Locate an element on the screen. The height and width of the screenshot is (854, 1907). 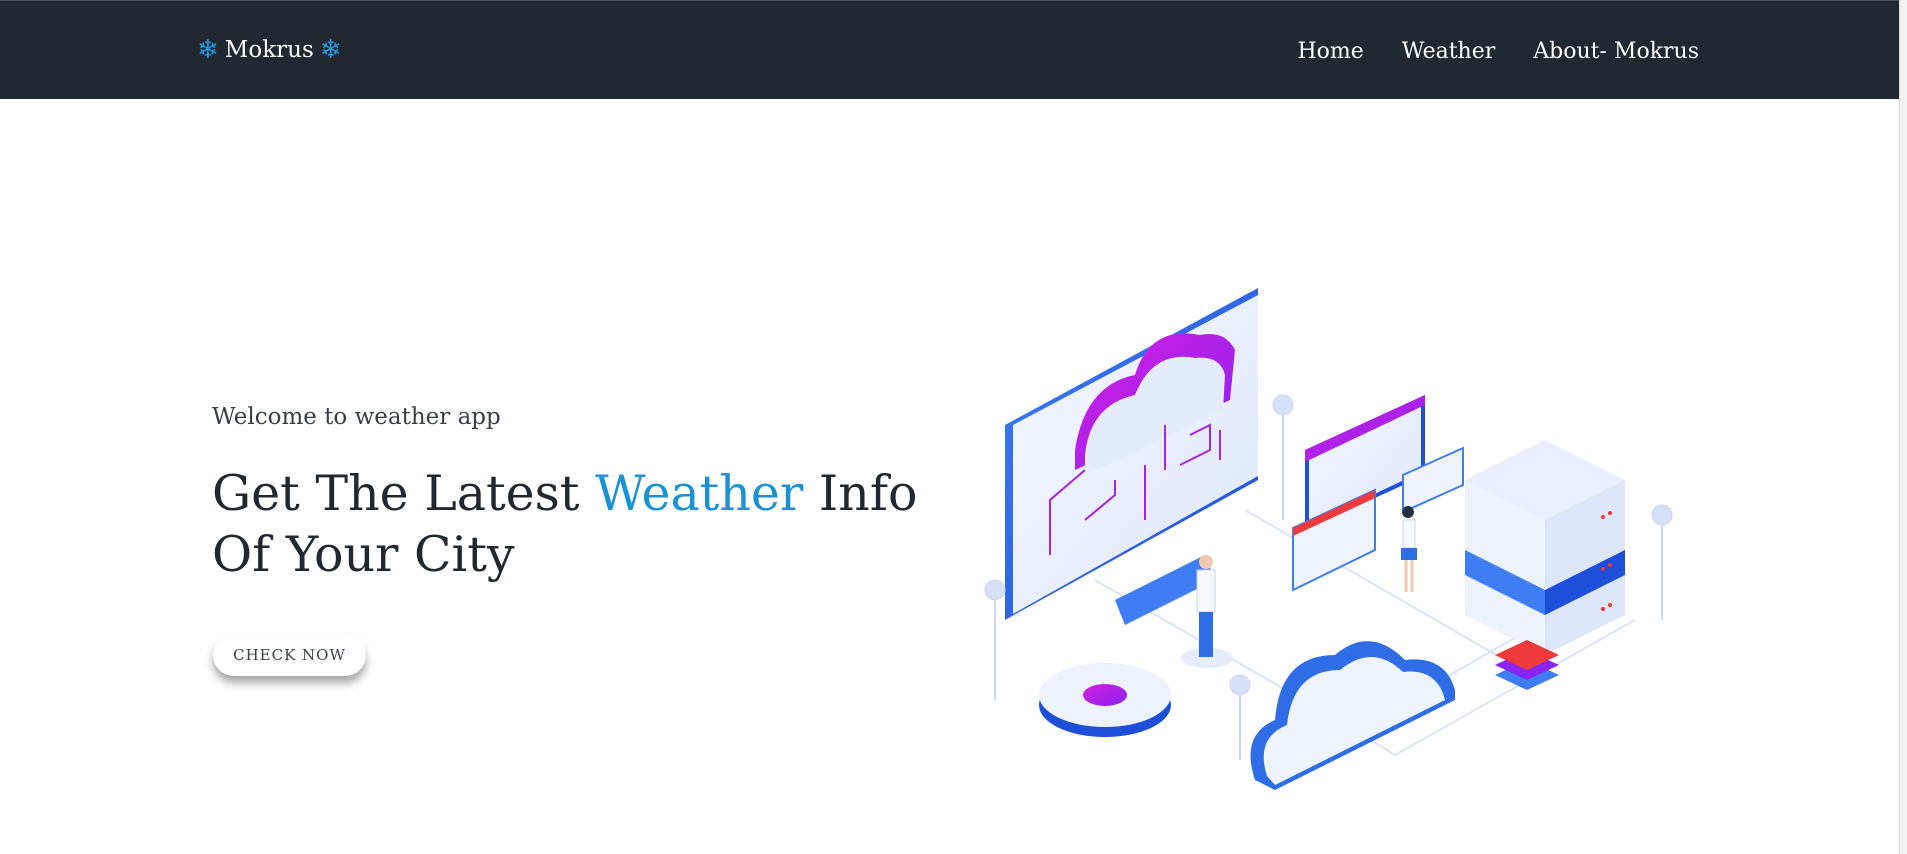
navbar: ❄ Mokrus ❄ Home Weather About- Mokrus is located at coordinates (950, 49).